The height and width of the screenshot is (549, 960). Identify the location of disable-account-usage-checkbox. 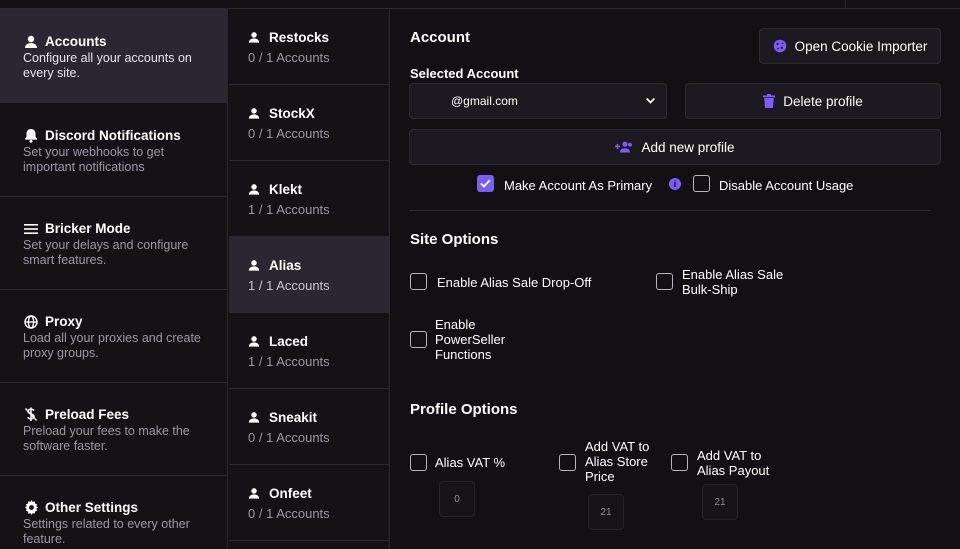
(701, 183).